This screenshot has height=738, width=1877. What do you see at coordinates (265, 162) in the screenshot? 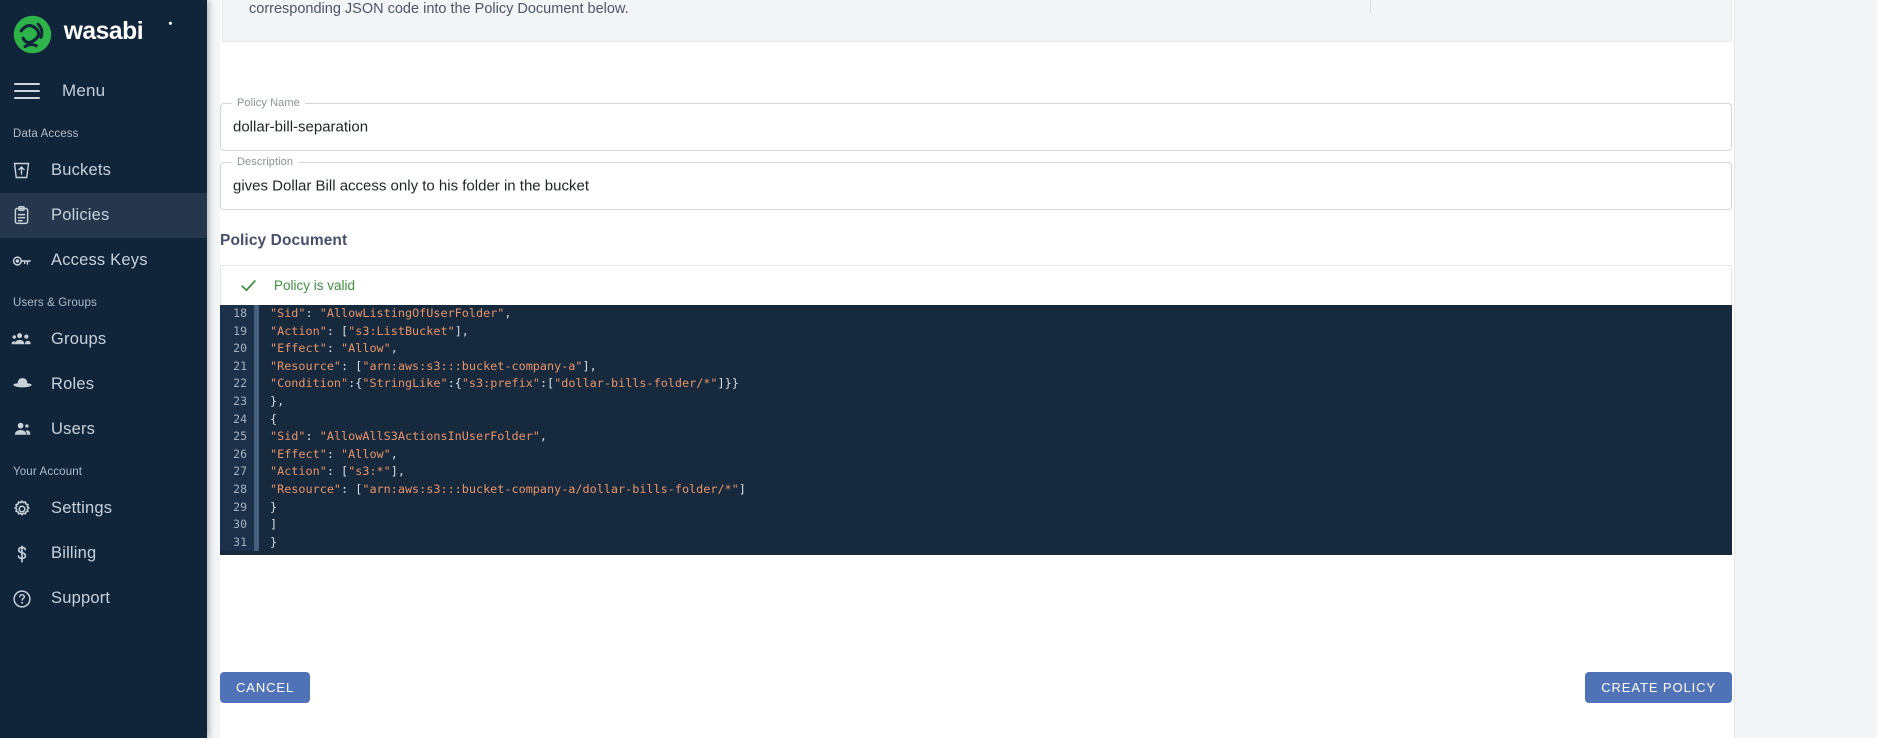
I see `description-label: Description` at bounding box center [265, 162].